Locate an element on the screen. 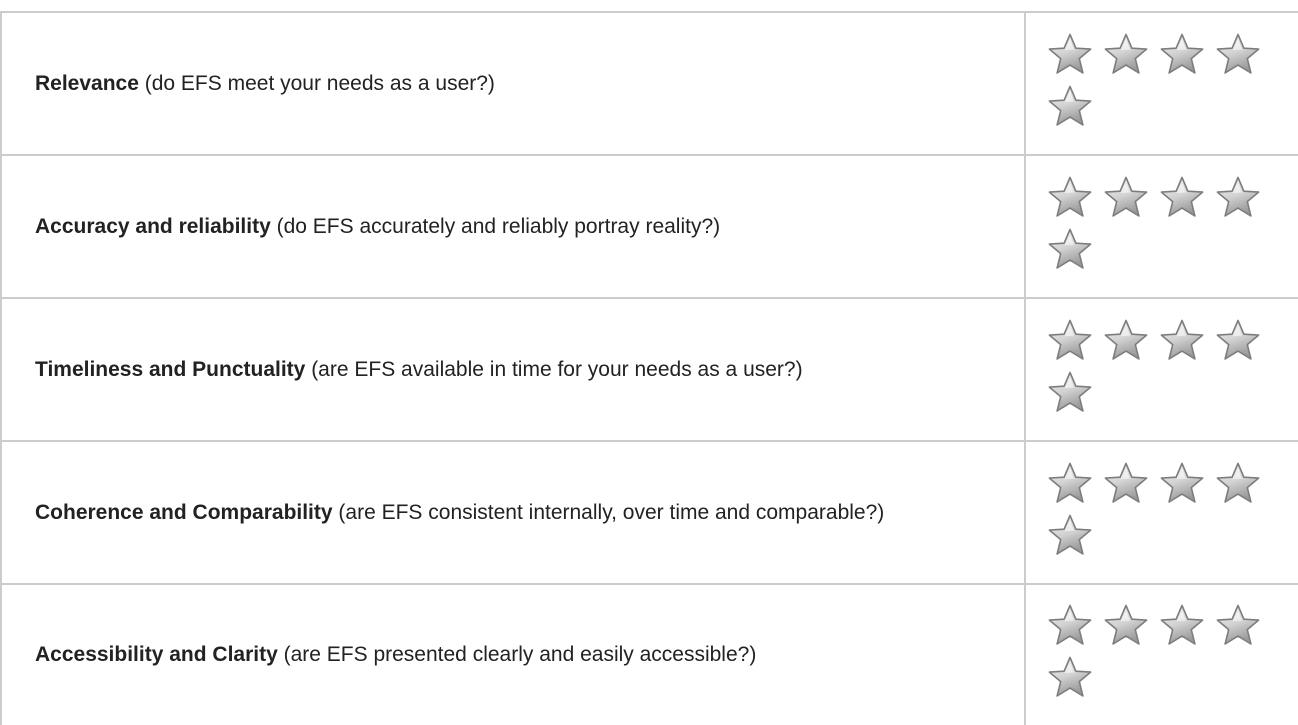 This screenshot has width=1298, height=725. criterion-name: Relevance is located at coordinates (87, 83).